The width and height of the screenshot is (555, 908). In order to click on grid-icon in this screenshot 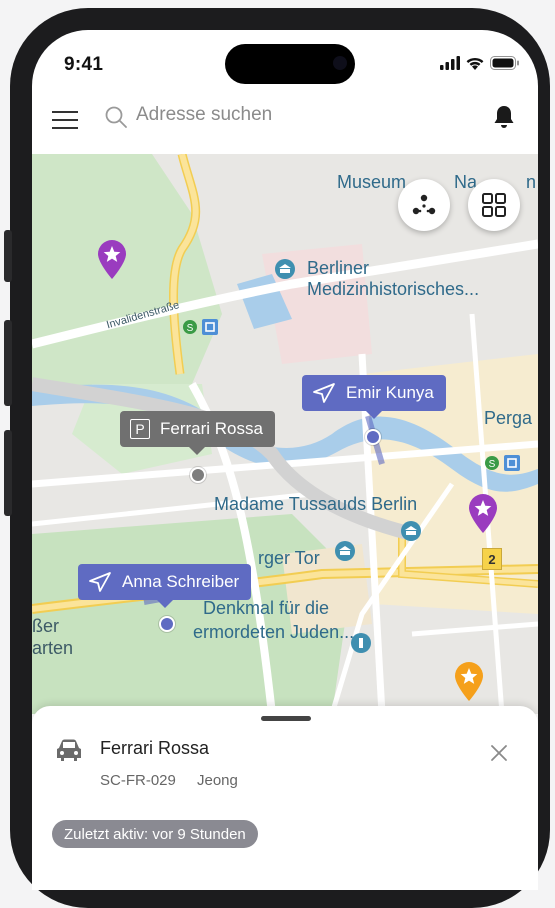, I will do `click(494, 205)`.